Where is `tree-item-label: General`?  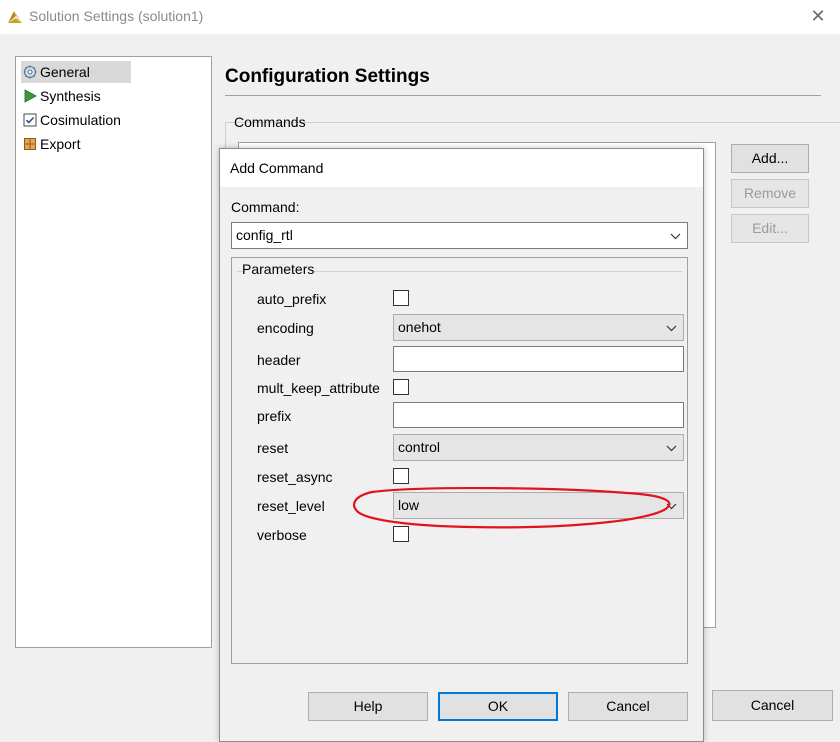 tree-item-label: General is located at coordinates (65, 72).